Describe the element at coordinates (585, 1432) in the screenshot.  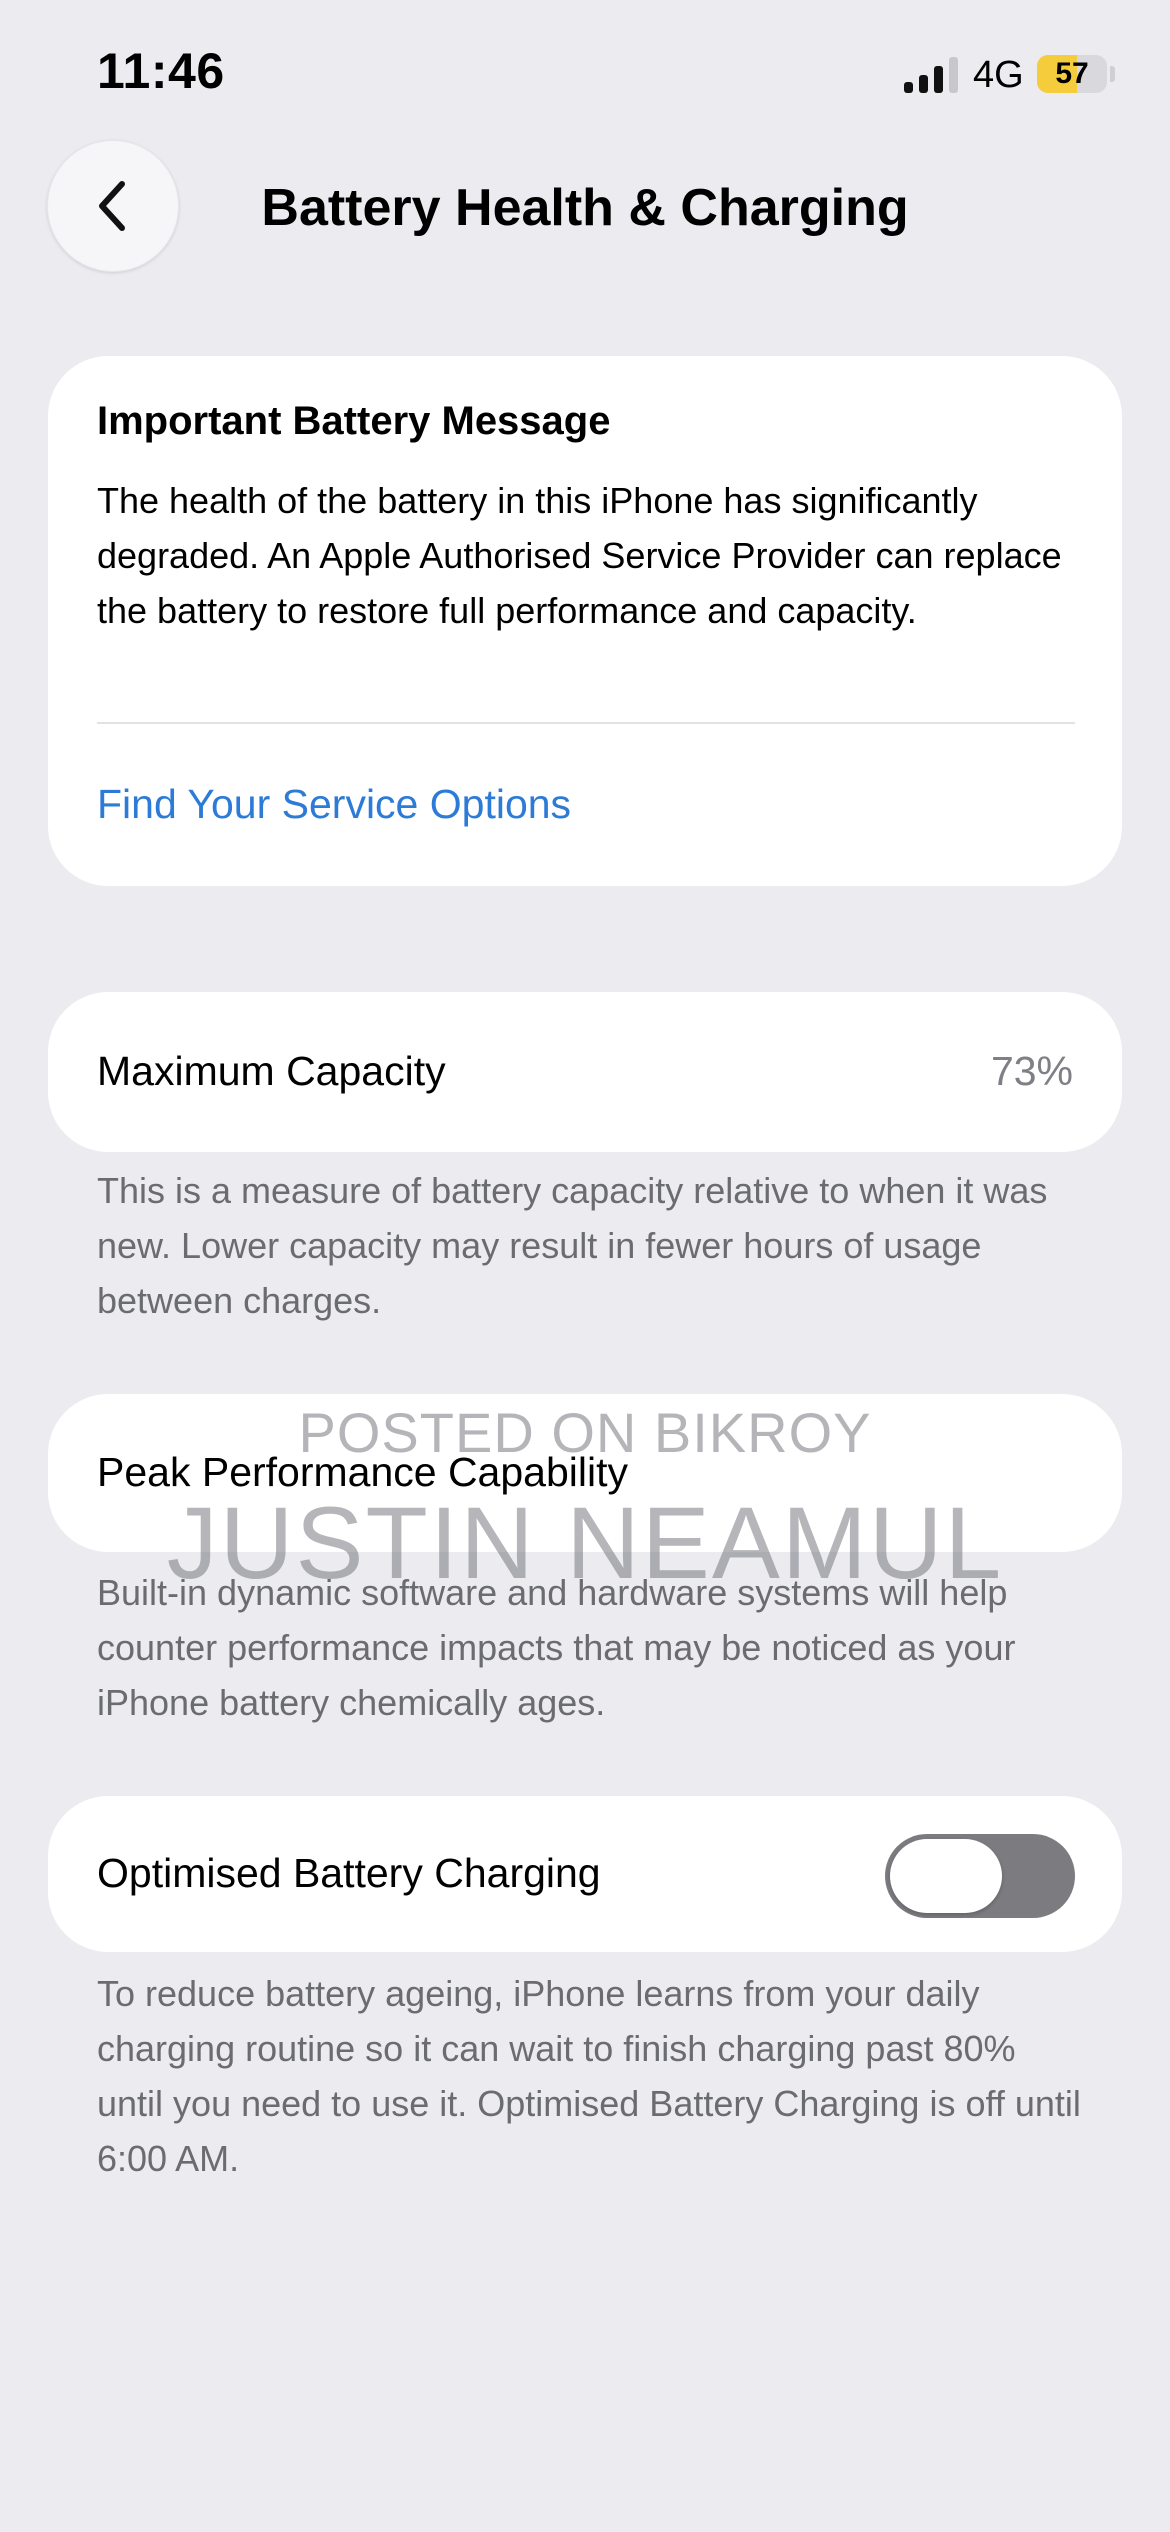
I see `watermark-line-1: POSTED ON BIKROY` at that location.